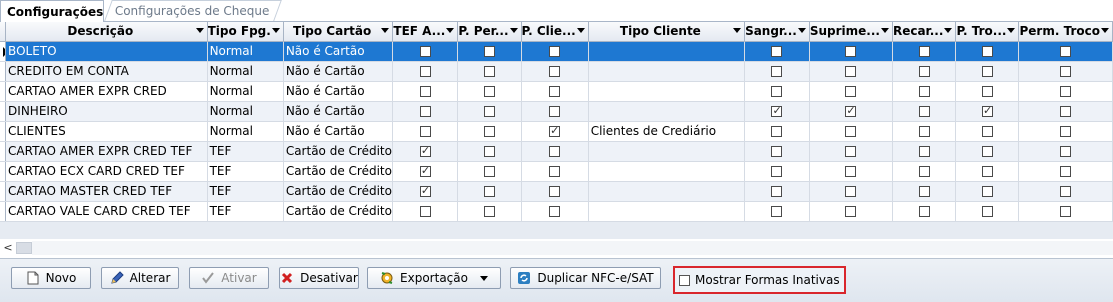 The height and width of the screenshot is (302, 1113). What do you see at coordinates (8, 248) in the screenshot?
I see `scroll-left-icon: <` at bounding box center [8, 248].